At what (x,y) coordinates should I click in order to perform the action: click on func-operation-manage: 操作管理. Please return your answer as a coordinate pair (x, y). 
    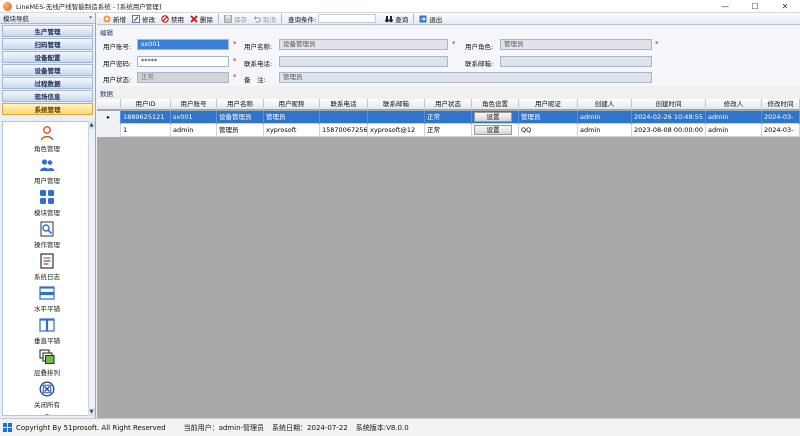
    Looking at the image, I should click on (47, 234).